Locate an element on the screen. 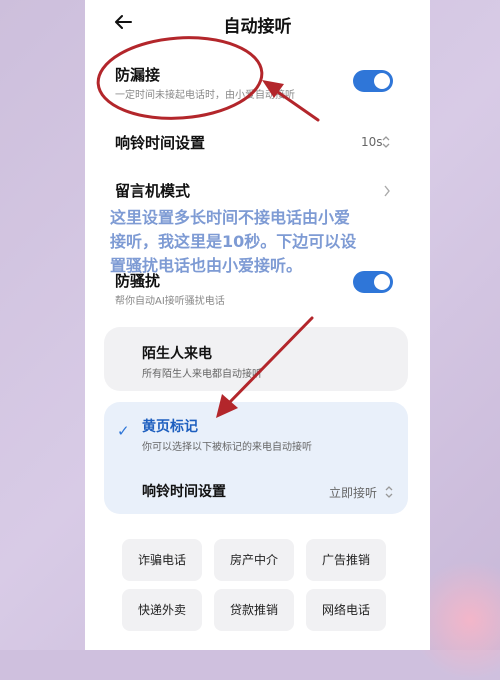 Image resolution: width=500 pixels, height=680 pixels. yellow-pages-ring-label: 响铃时间设置 is located at coordinates (184, 492).